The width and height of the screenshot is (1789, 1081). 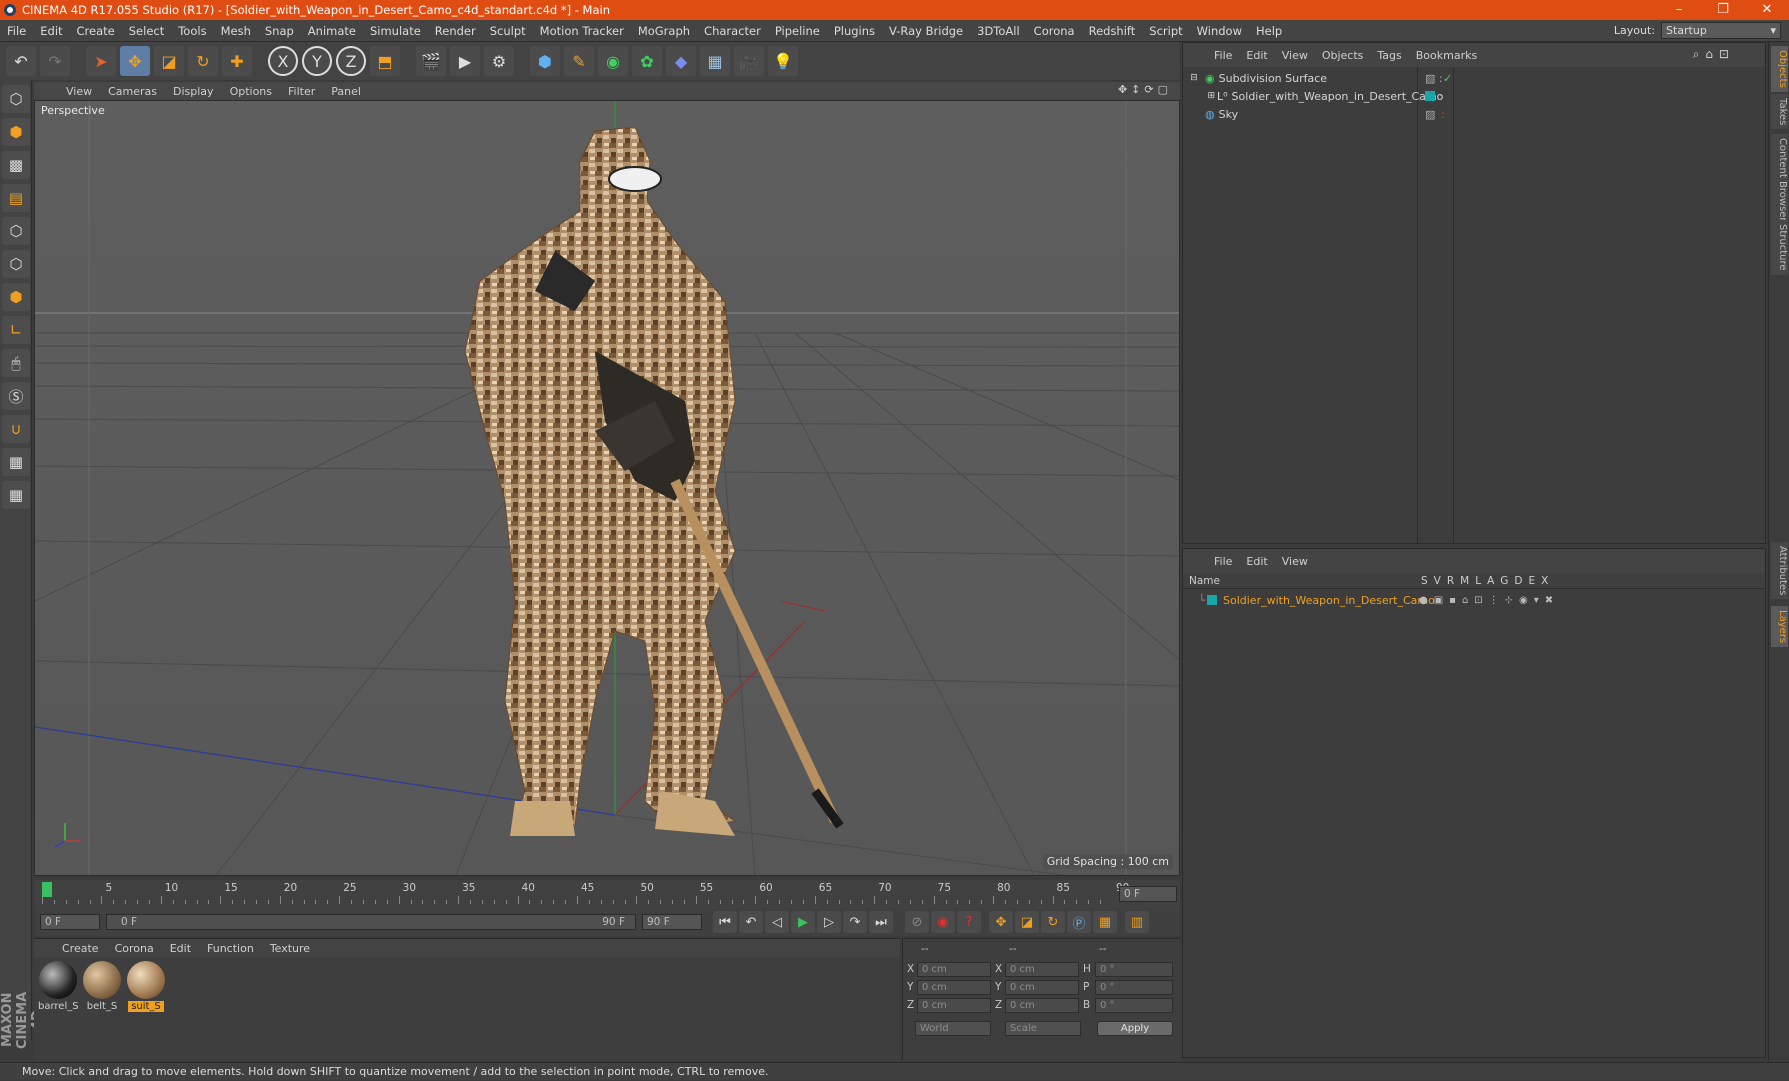 What do you see at coordinates (1721, 30) in the screenshot?
I see `layout-dropdown: Startup` at bounding box center [1721, 30].